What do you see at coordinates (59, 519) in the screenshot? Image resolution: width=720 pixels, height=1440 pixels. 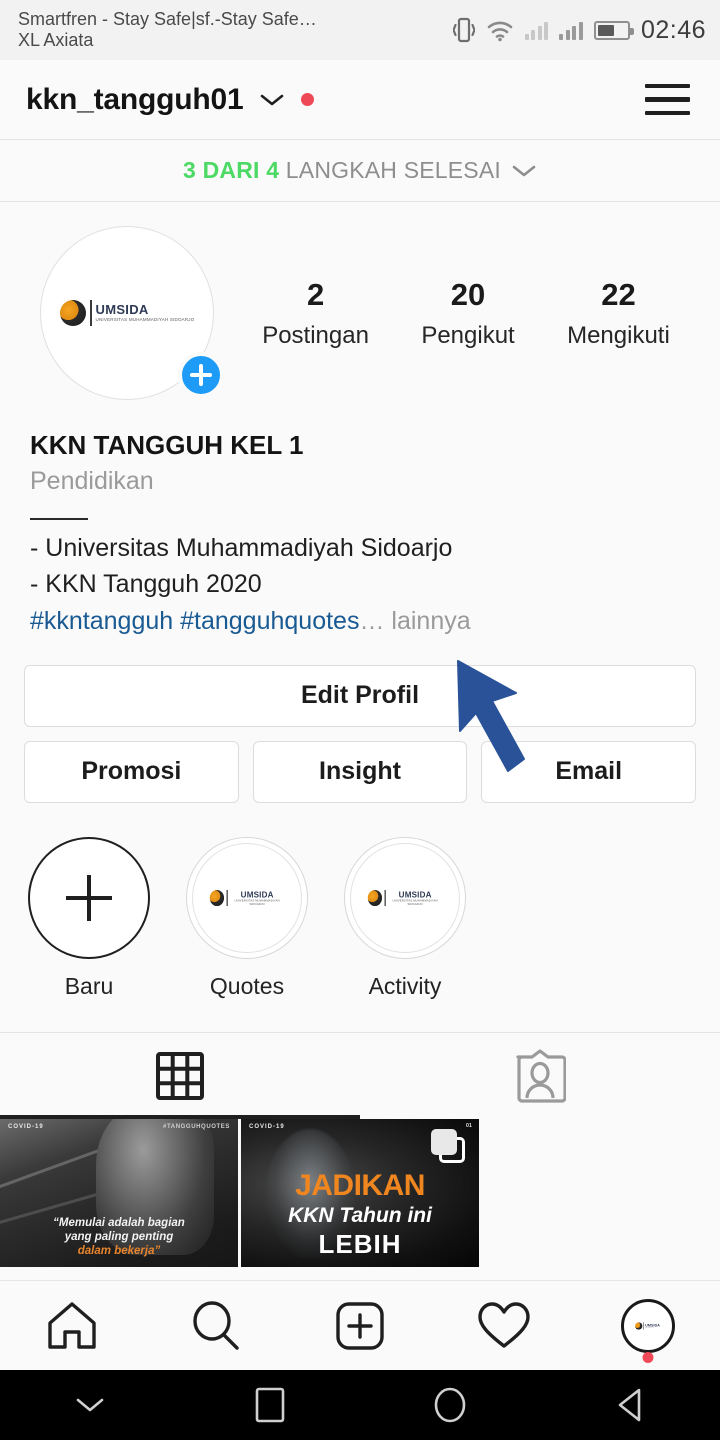 I see `bio-divider` at bounding box center [59, 519].